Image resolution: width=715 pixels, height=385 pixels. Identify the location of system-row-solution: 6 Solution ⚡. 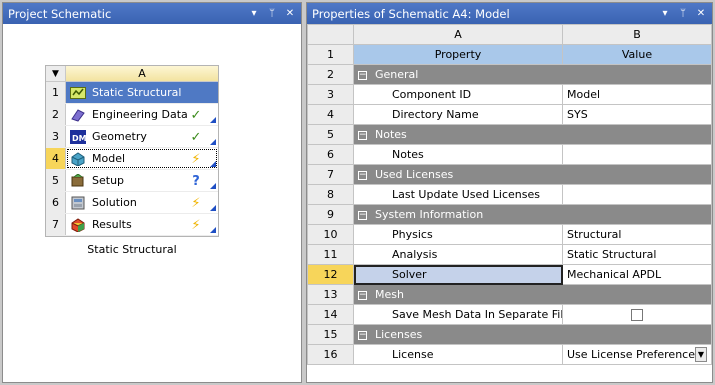
(132, 203).